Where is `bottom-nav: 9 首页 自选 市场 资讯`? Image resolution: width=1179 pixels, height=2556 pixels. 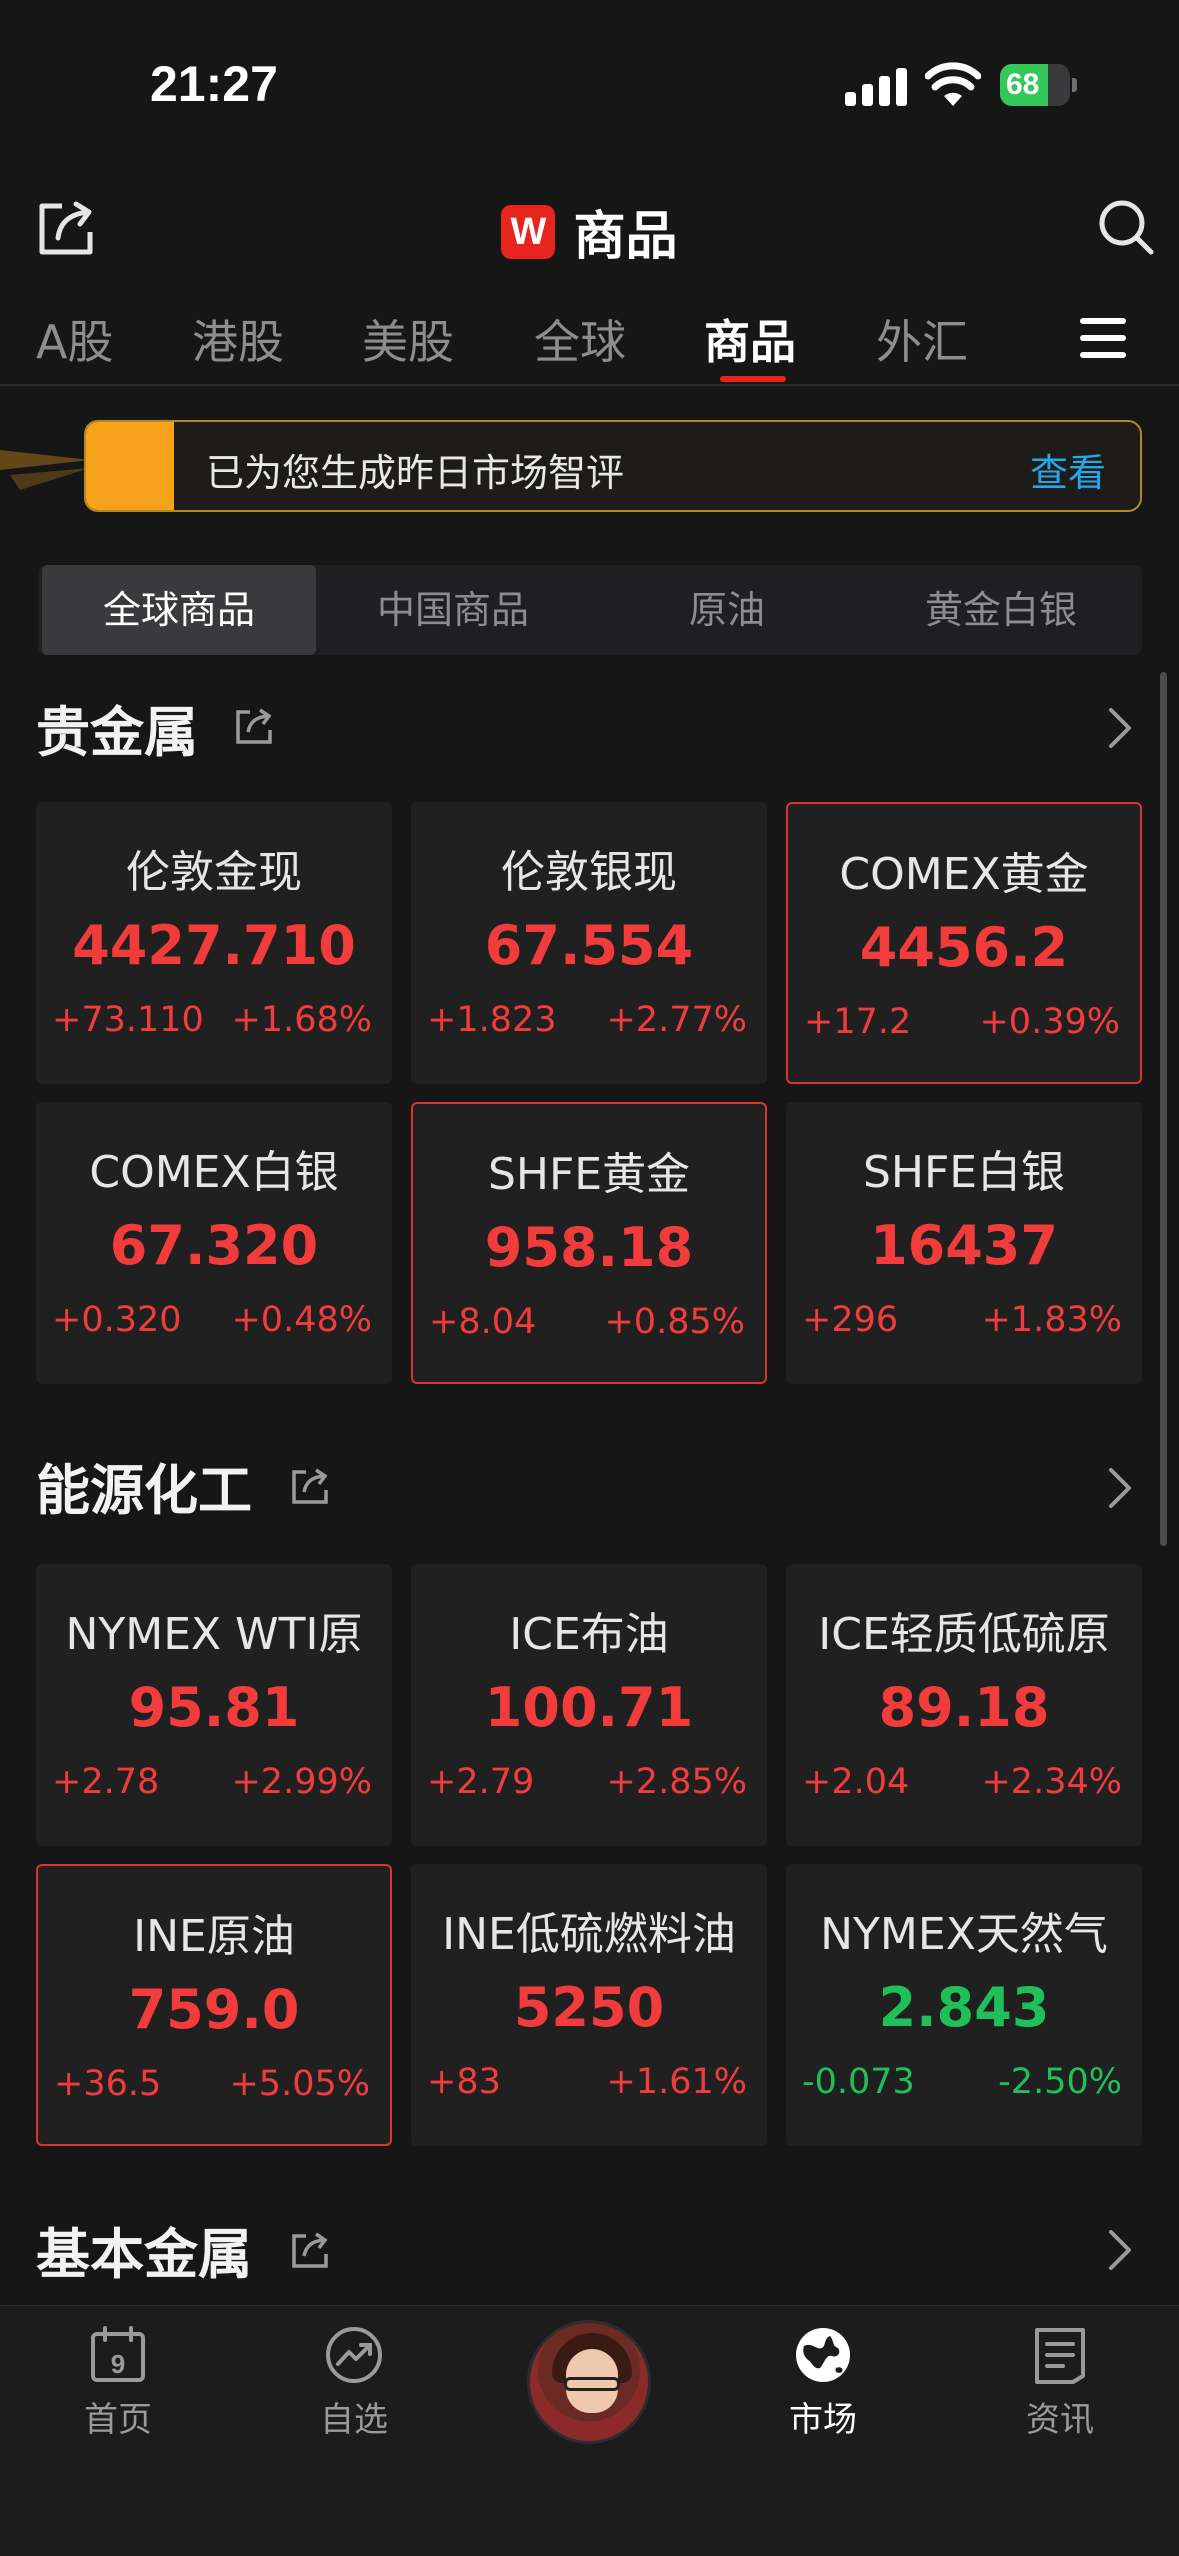 bottom-nav: 9 首页 自选 市场 资讯 is located at coordinates (589, 2430).